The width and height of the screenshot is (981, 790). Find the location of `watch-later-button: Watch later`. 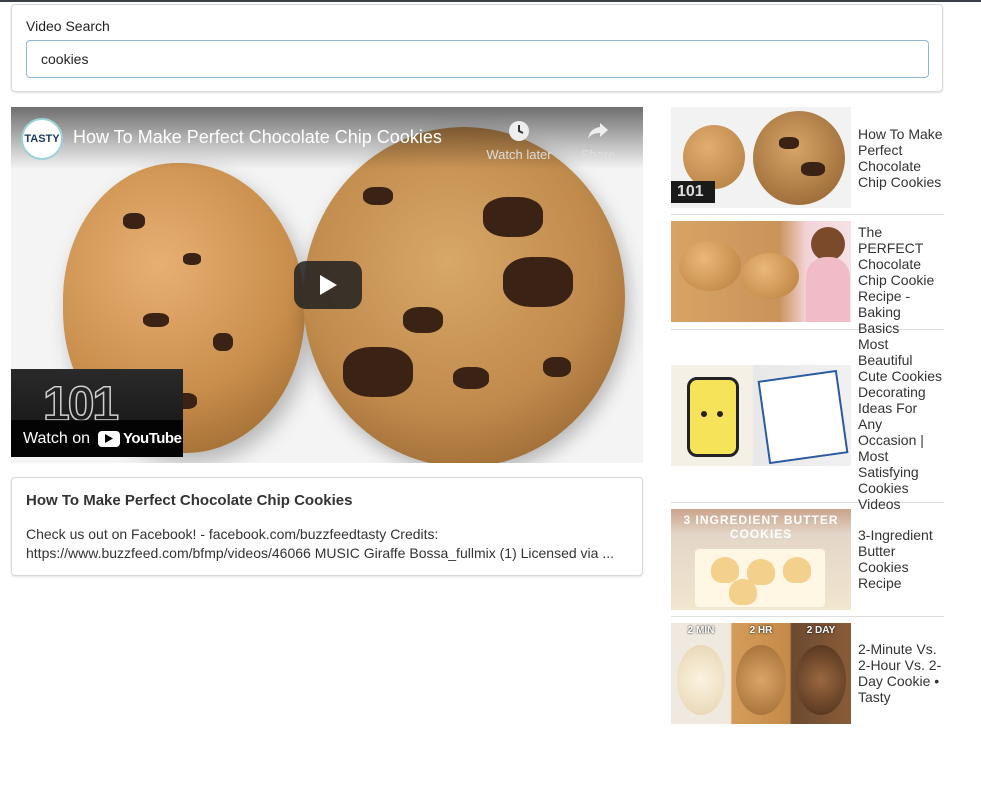

watch-later-button: Watch later is located at coordinates (519, 140).